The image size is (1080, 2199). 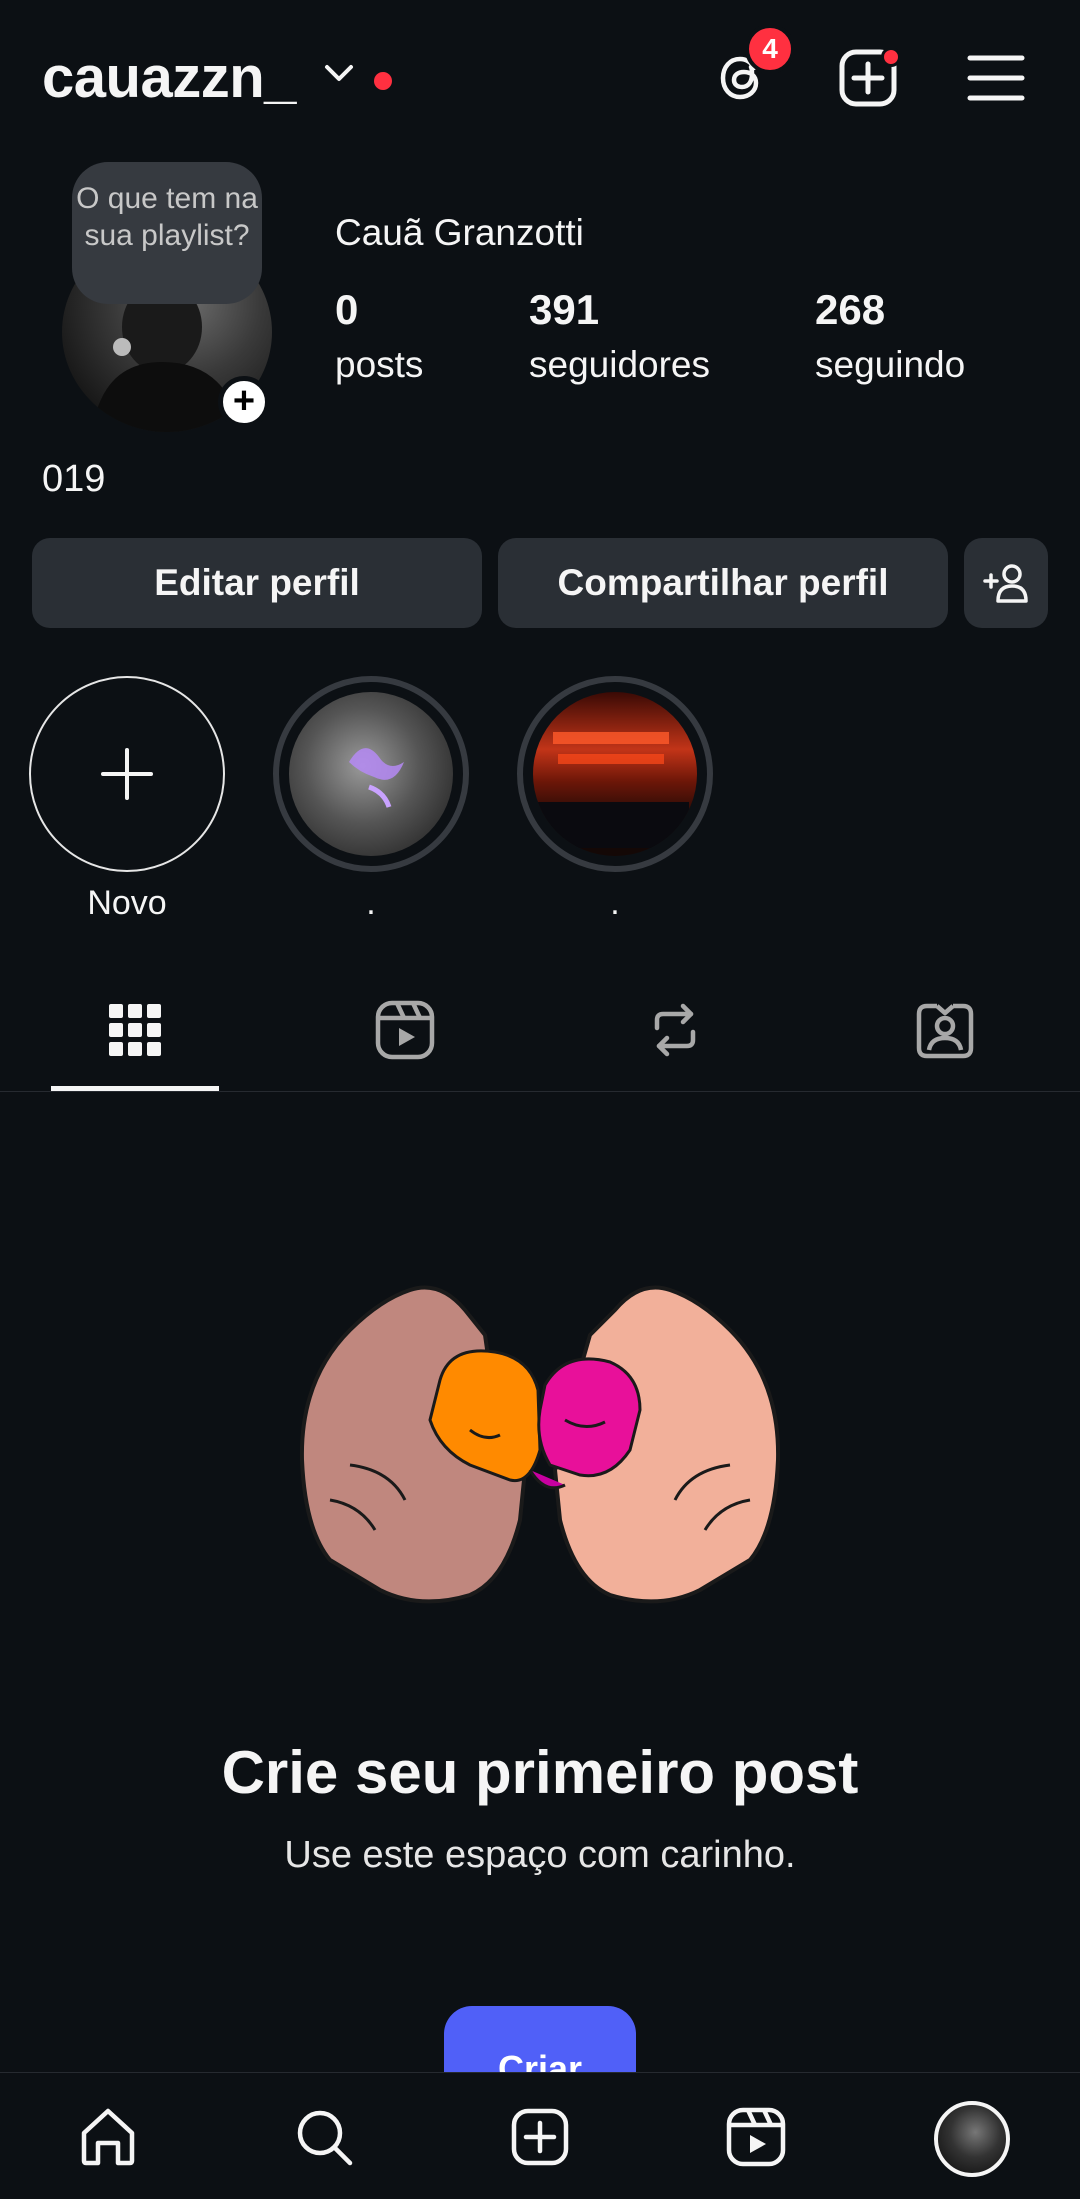 What do you see at coordinates (540, 1444) in the screenshot?
I see `heart-hands-illustration` at bounding box center [540, 1444].